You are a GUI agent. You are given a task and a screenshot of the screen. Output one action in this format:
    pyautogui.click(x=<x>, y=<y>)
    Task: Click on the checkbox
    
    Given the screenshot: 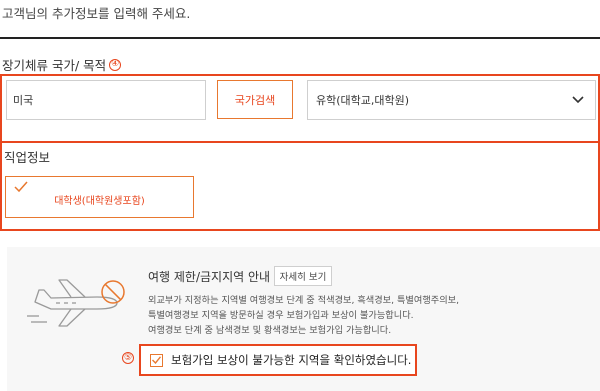 What is the action you would take?
    pyautogui.click(x=156, y=360)
    